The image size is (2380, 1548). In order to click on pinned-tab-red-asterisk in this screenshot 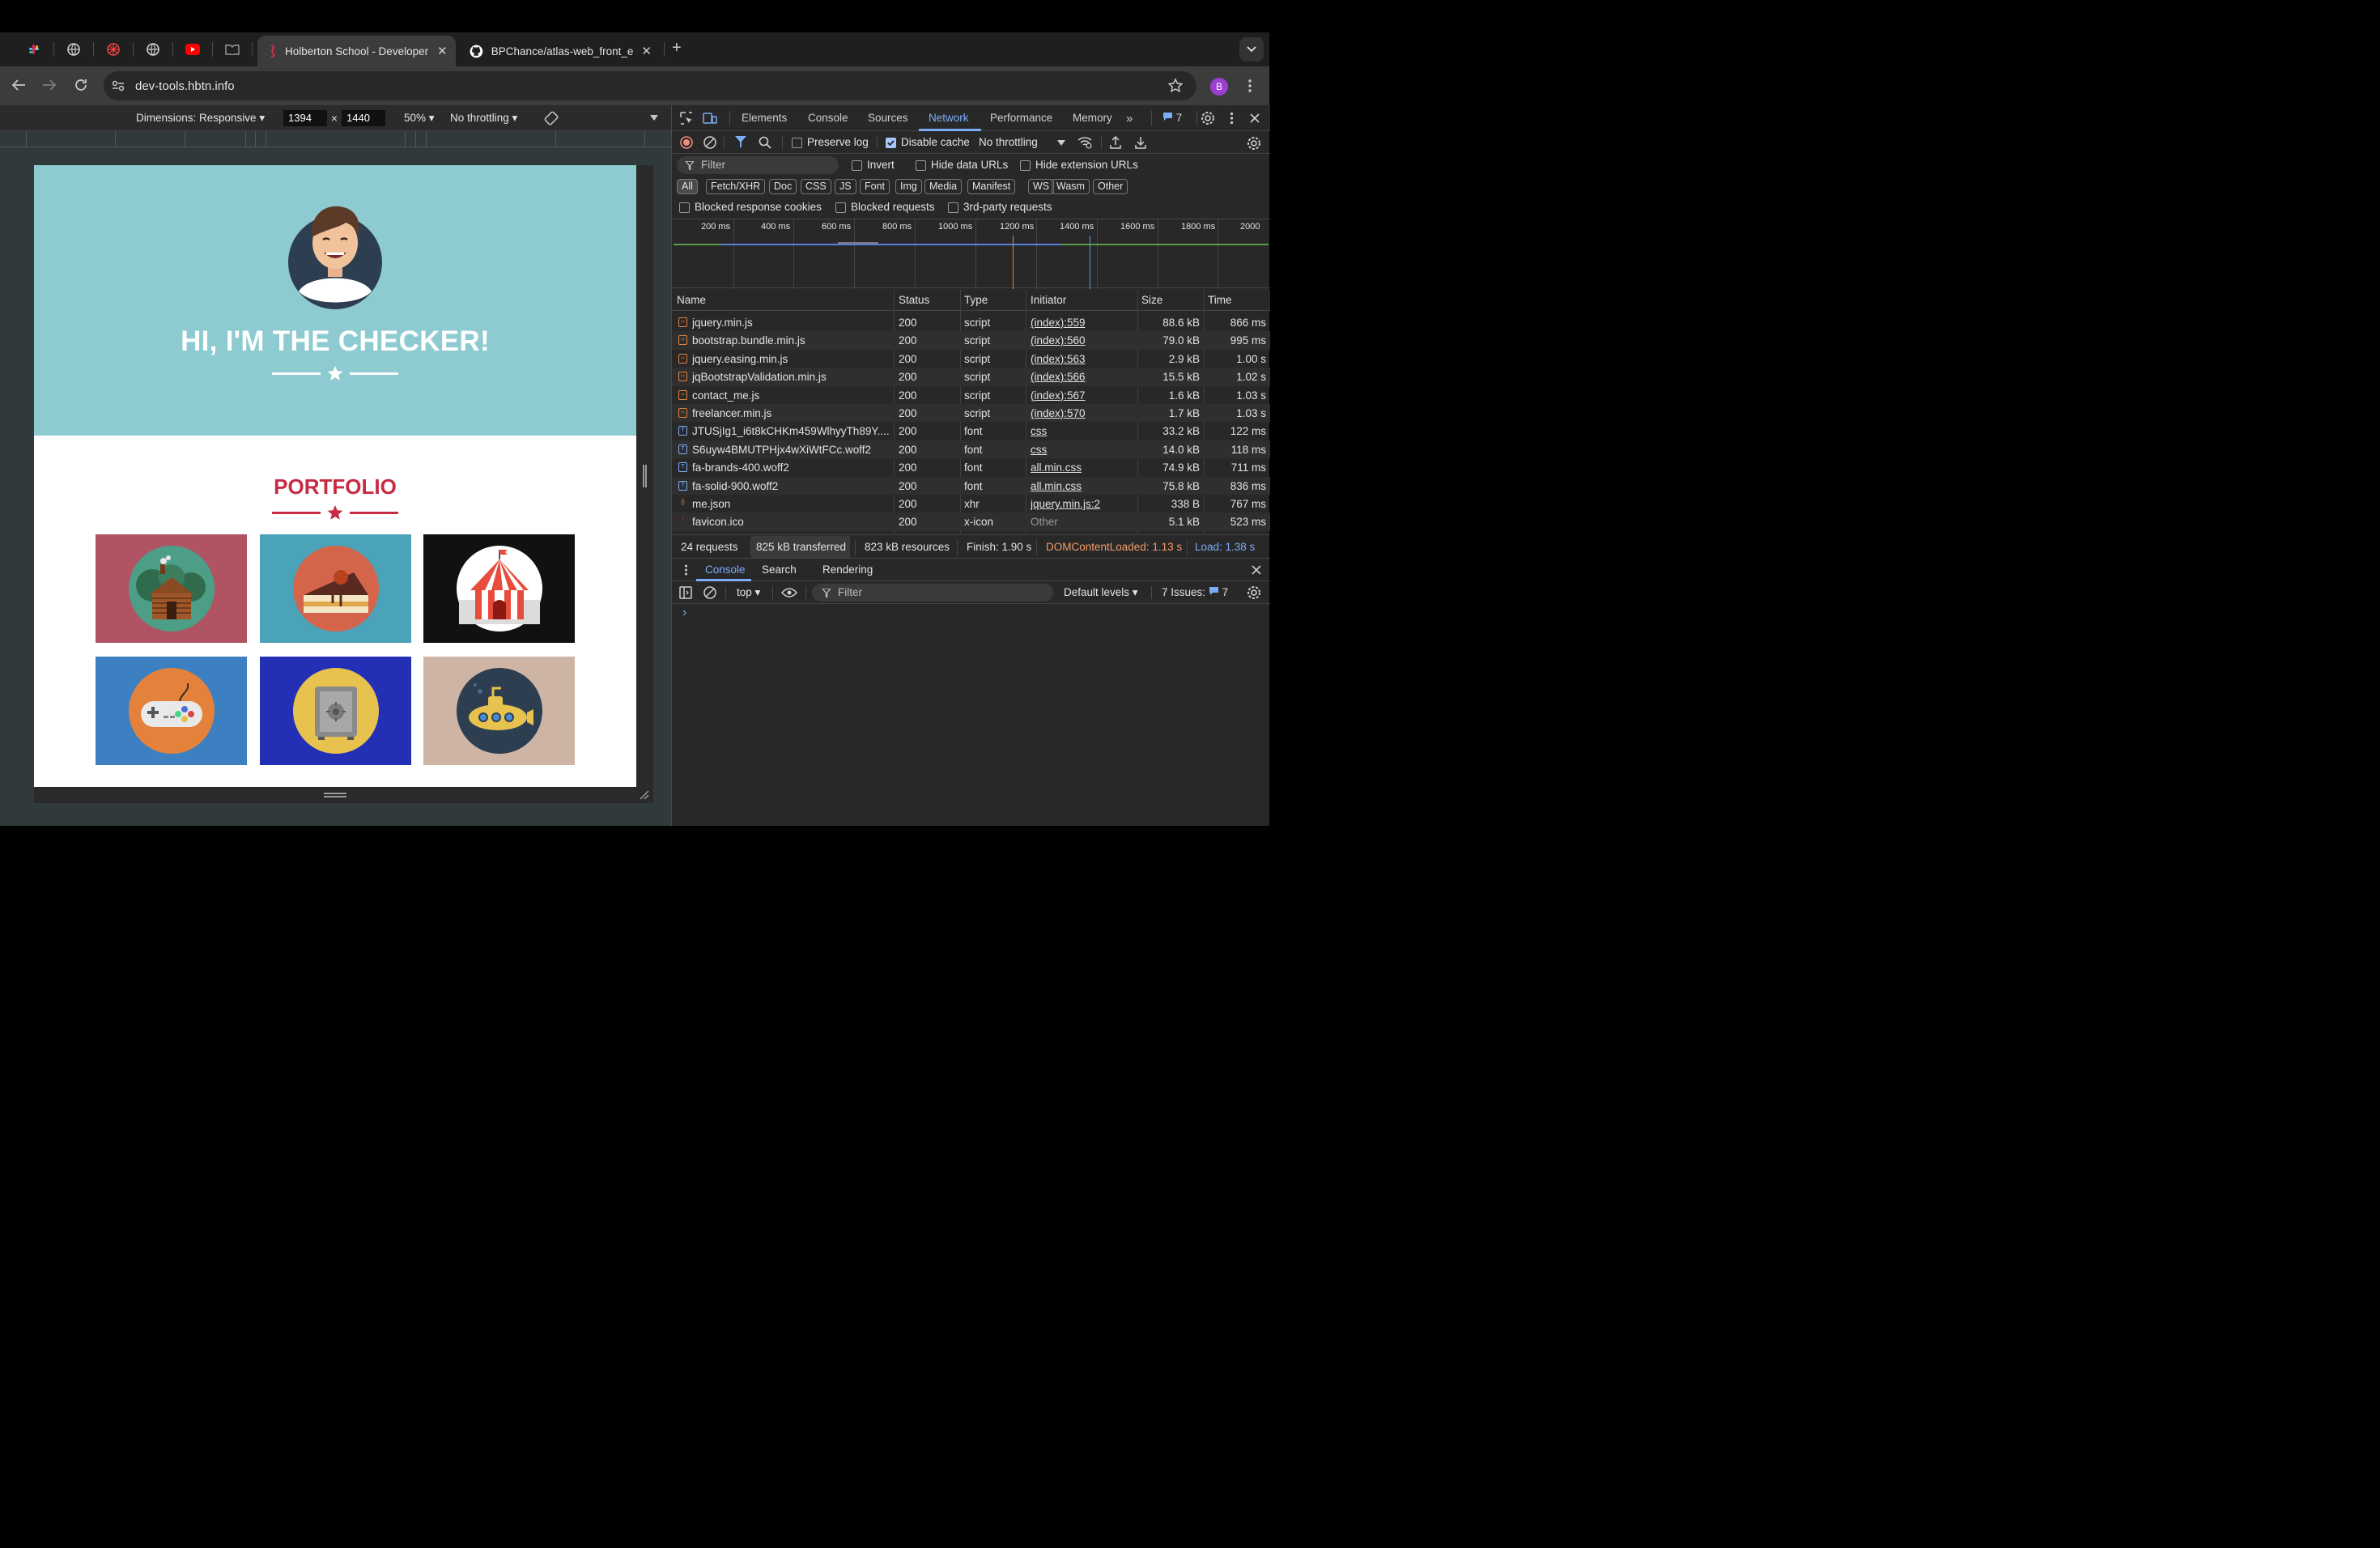, I will do `click(114, 50)`.